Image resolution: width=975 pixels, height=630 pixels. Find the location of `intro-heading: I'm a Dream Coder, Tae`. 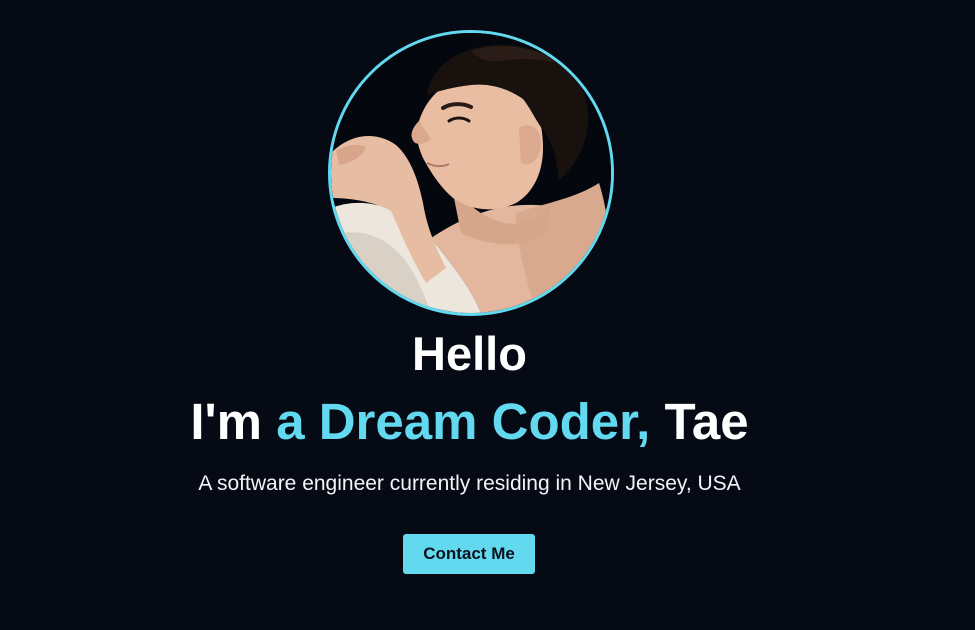

intro-heading: I'm a Dream Coder, Tae is located at coordinates (469, 422).